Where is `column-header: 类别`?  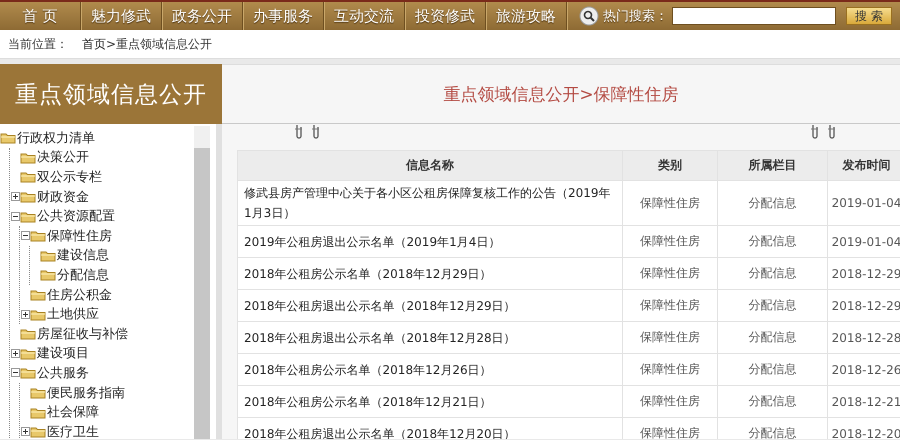 column-header: 类别 is located at coordinates (670, 165).